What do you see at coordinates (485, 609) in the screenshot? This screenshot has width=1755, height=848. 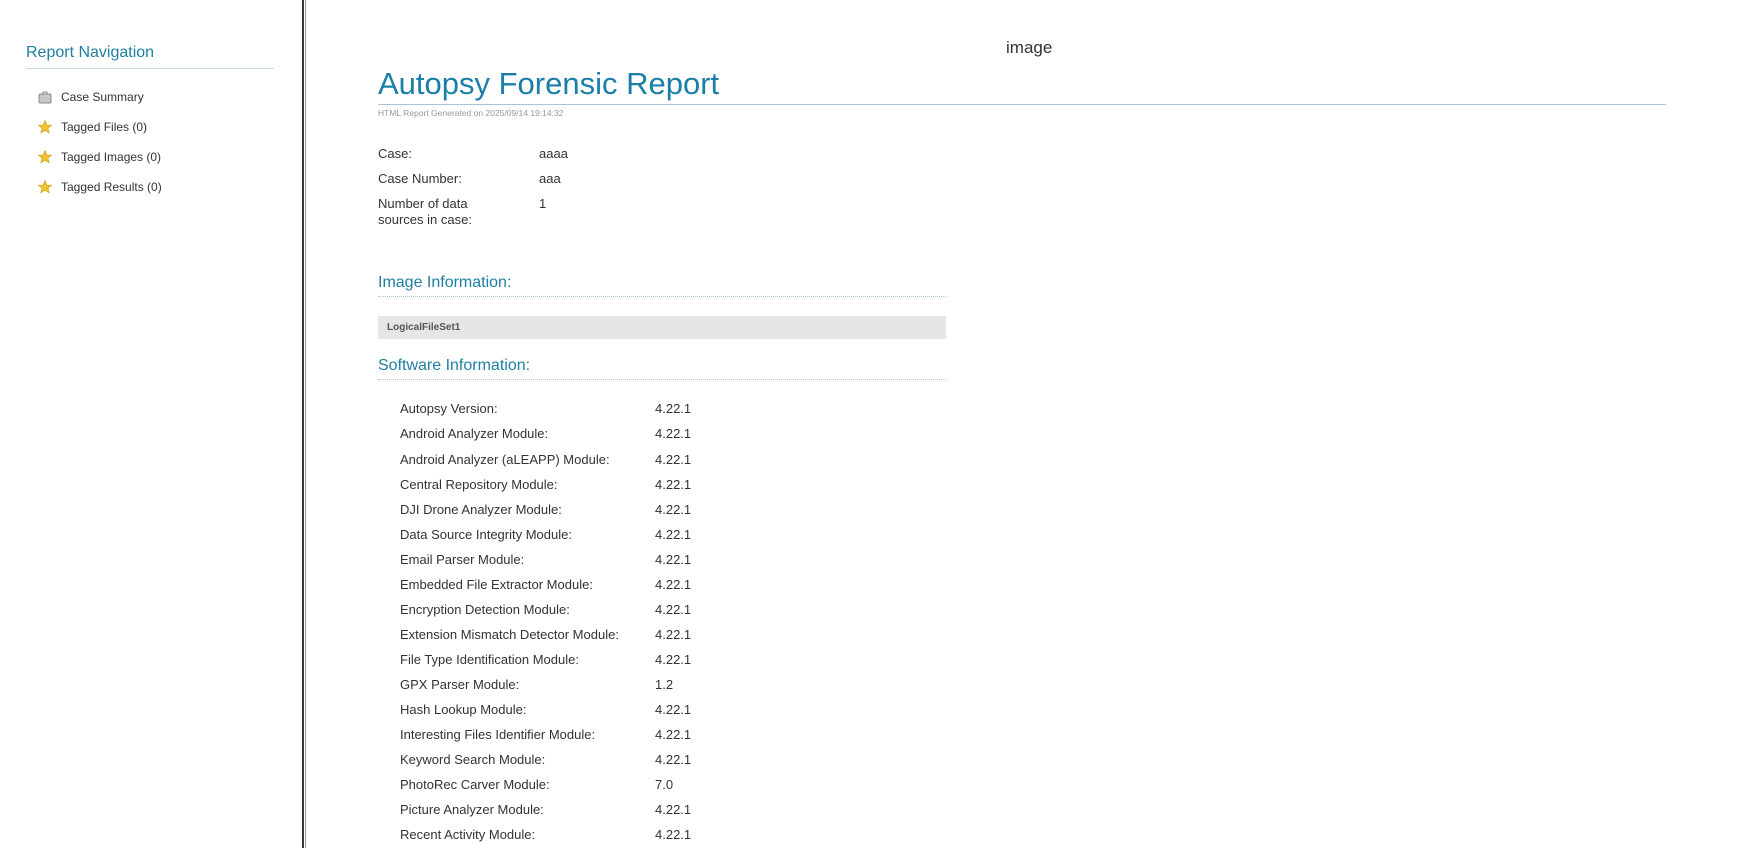 I see `software-name: Encryption Detection Module:` at bounding box center [485, 609].